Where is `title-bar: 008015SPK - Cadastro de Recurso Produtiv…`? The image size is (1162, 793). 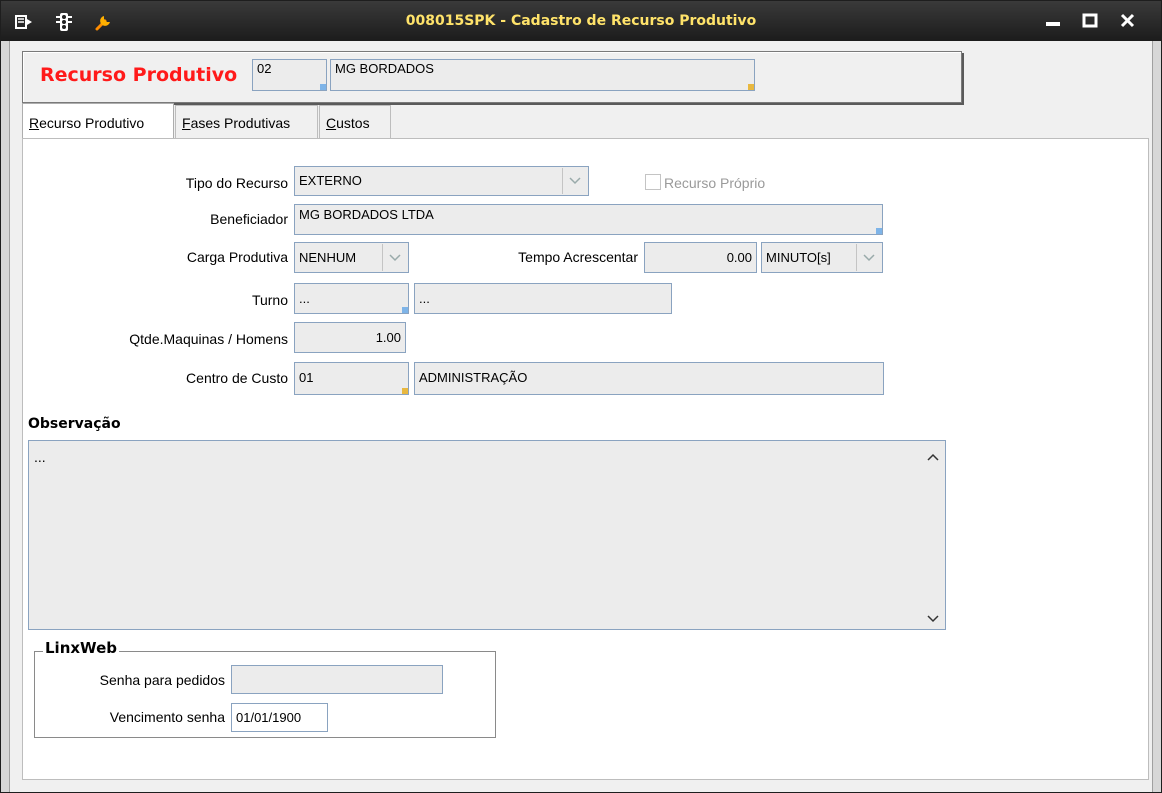 title-bar: 008015SPK - Cadastro de Recurso Produtiv… is located at coordinates (581, 21).